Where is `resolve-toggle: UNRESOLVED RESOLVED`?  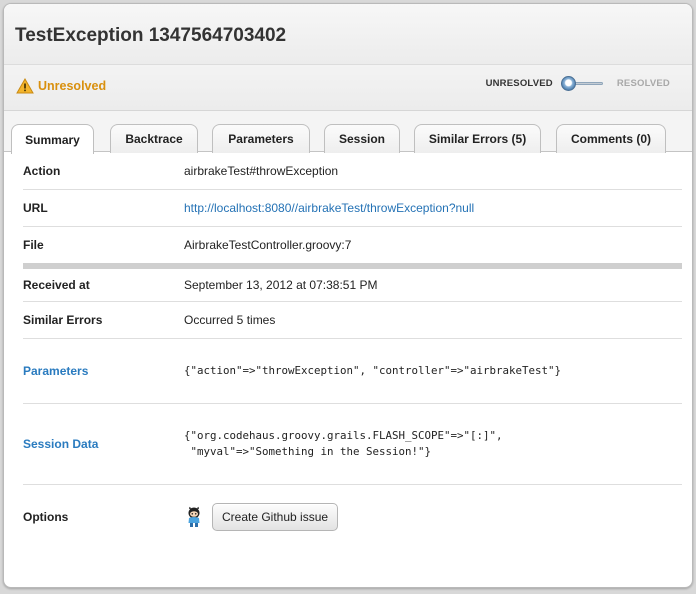 resolve-toggle: UNRESOLVED RESOLVED is located at coordinates (578, 83).